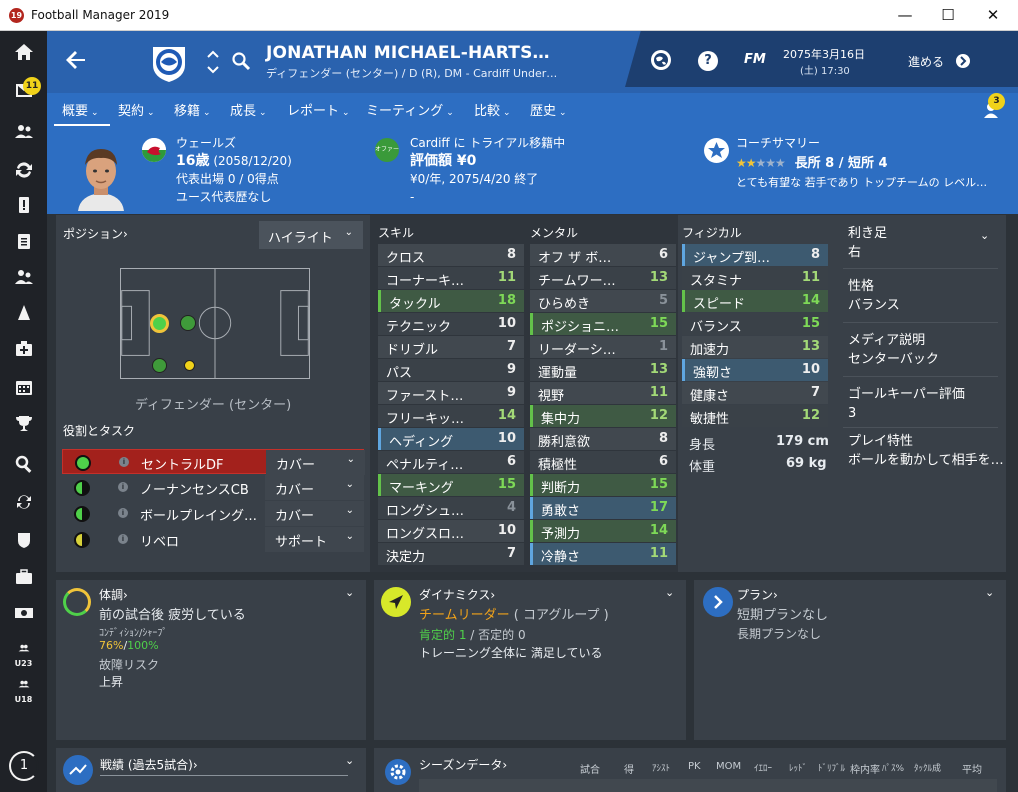 This screenshot has height=792, width=1018. I want to click on back-arrow-icon, so click(76, 60).